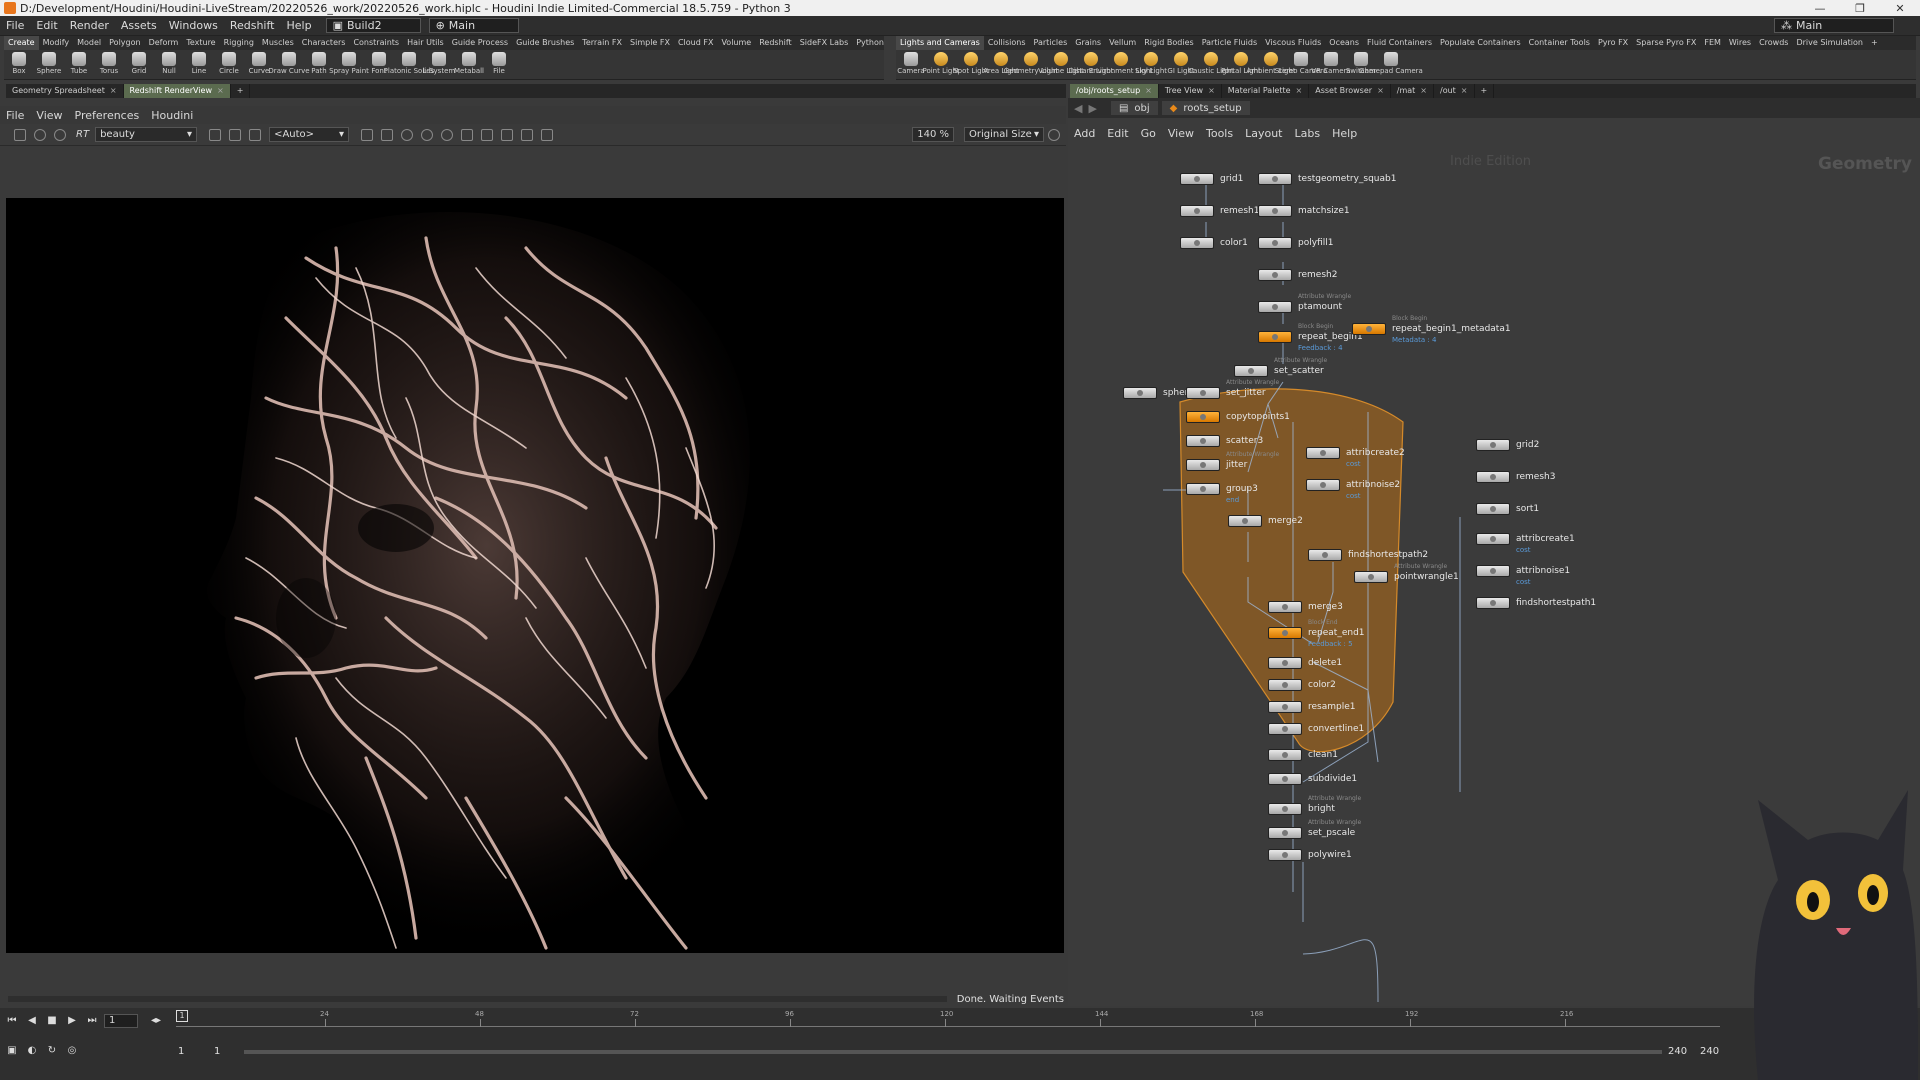 This screenshot has width=1920, height=1080. I want to click on menu-assets: Assets, so click(139, 25).